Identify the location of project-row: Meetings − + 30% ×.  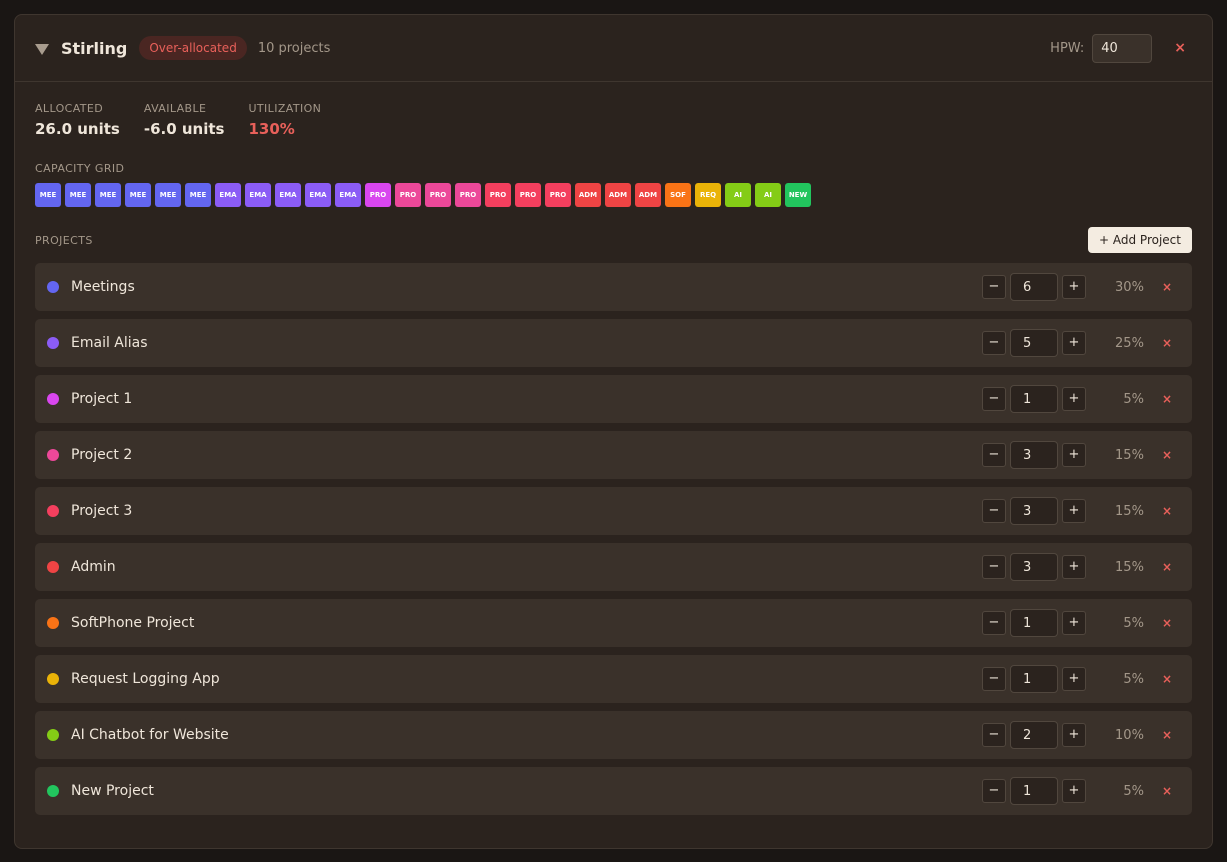
(613, 287).